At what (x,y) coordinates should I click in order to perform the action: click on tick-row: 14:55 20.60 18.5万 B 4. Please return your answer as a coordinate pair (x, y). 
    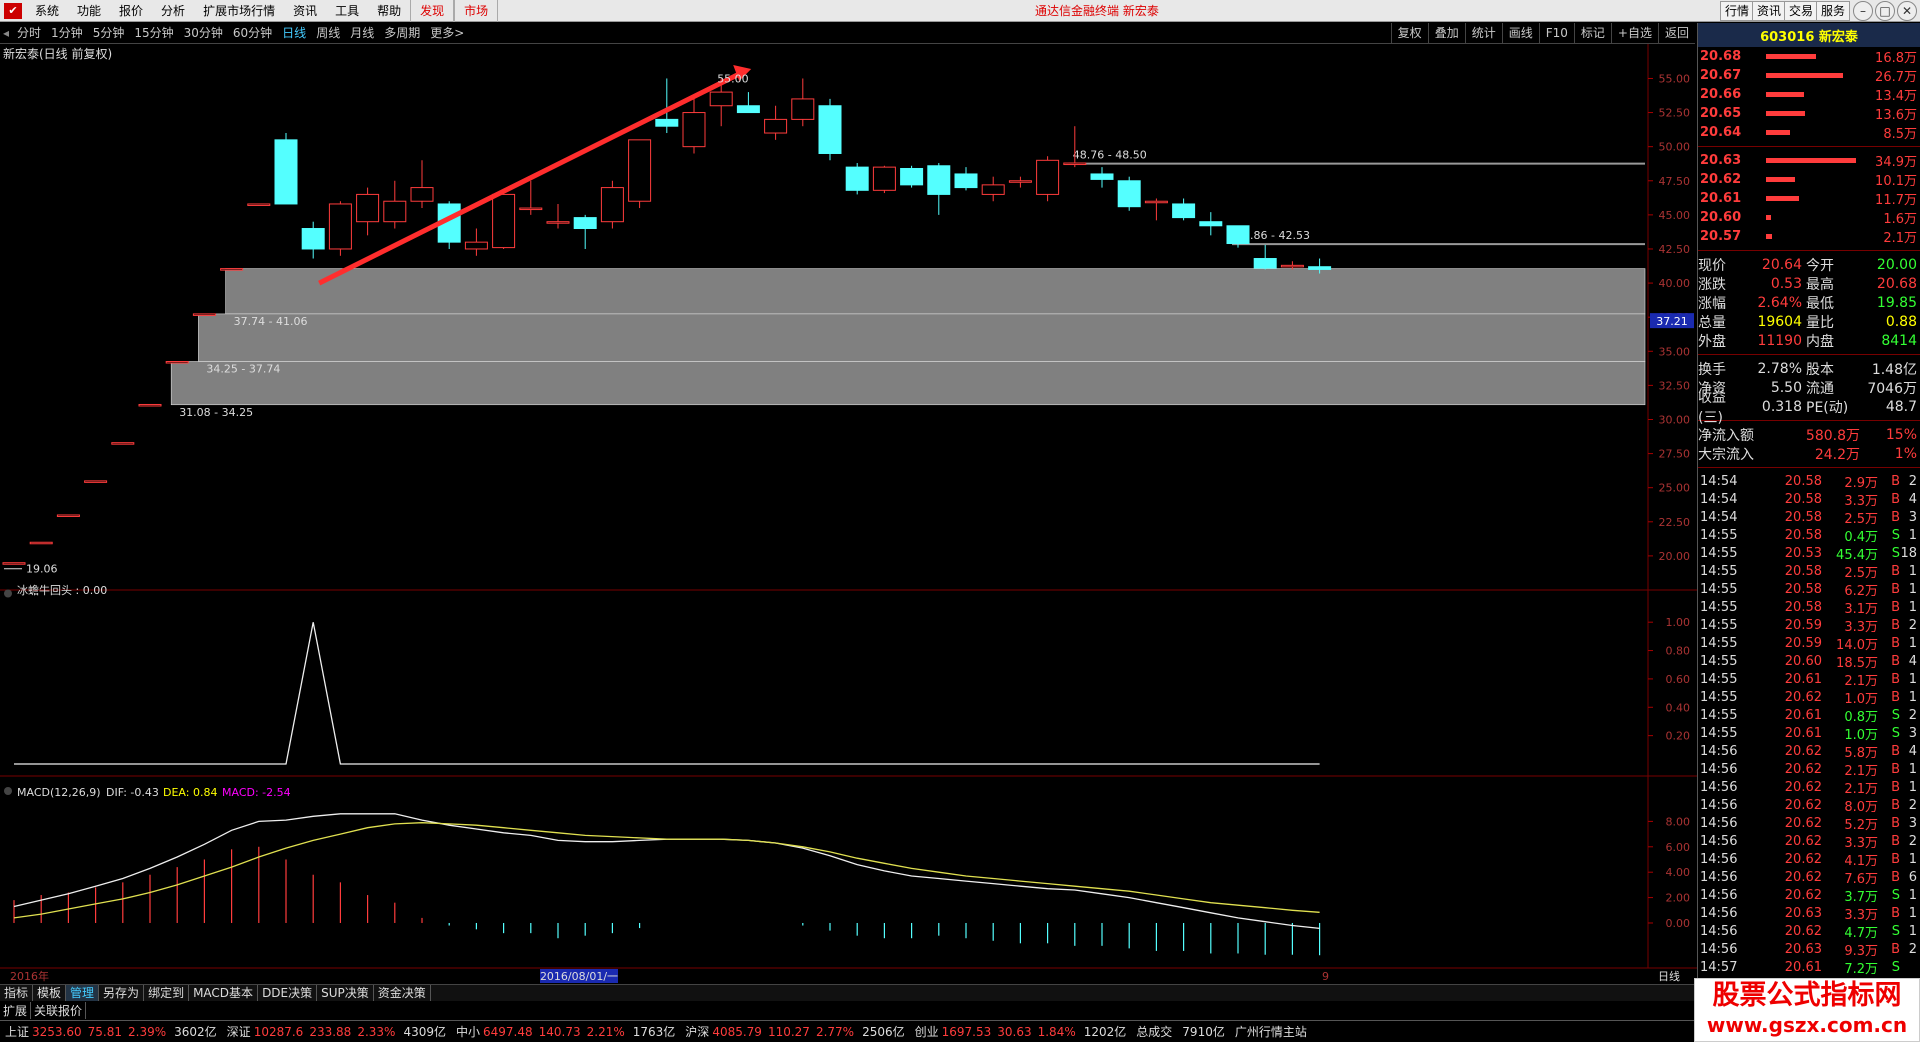
    Looking at the image, I should click on (1809, 661).